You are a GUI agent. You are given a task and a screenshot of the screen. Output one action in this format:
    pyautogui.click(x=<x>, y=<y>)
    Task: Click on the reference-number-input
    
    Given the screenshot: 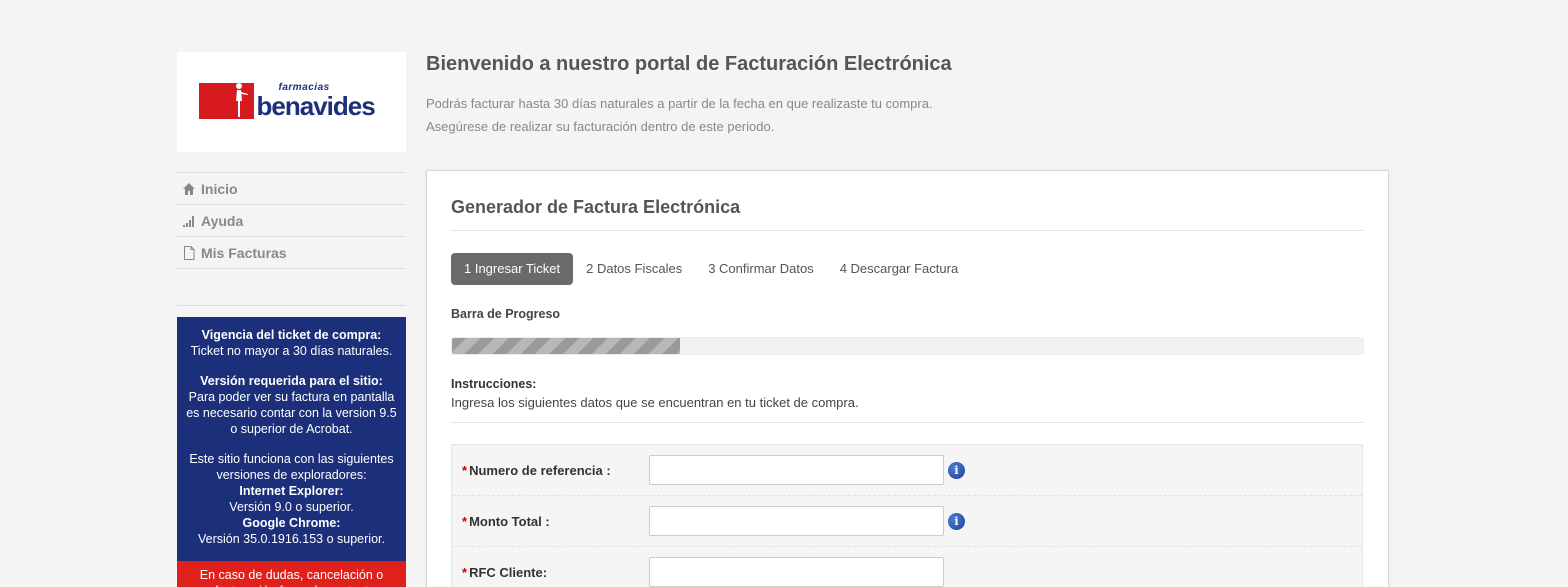 What is the action you would take?
    pyautogui.click(x=796, y=470)
    